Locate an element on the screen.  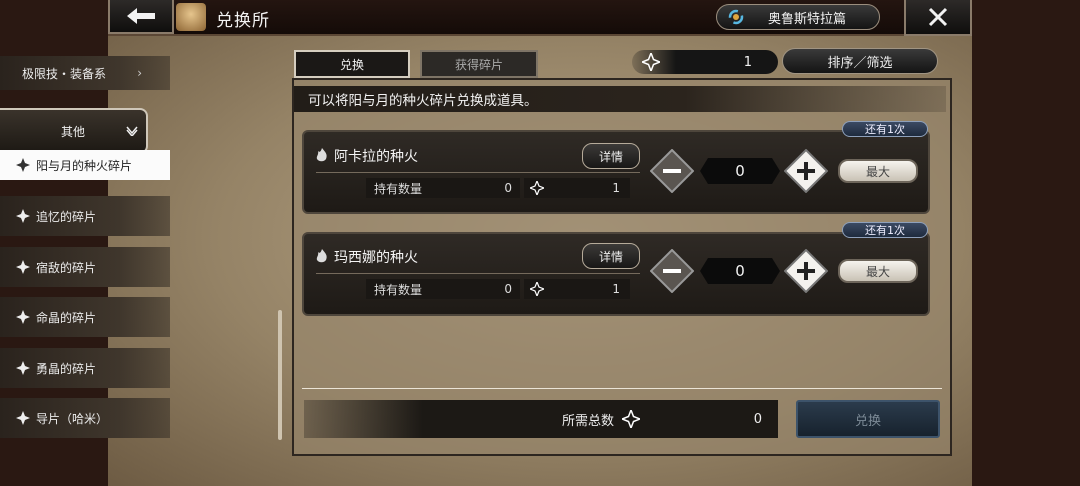
sidebar-item-brave-shards: 勇晶的碎片 is located at coordinates (85, 368).